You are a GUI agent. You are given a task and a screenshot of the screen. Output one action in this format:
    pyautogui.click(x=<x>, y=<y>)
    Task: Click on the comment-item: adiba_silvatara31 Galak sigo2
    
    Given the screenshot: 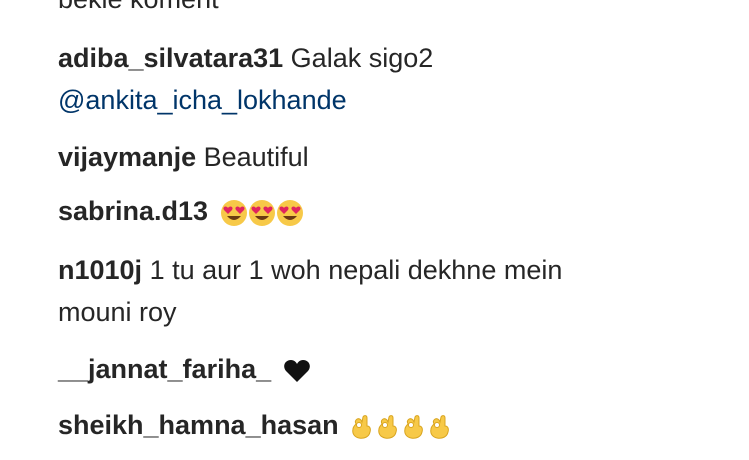 What is the action you would take?
    pyautogui.click(x=245, y=58)
    